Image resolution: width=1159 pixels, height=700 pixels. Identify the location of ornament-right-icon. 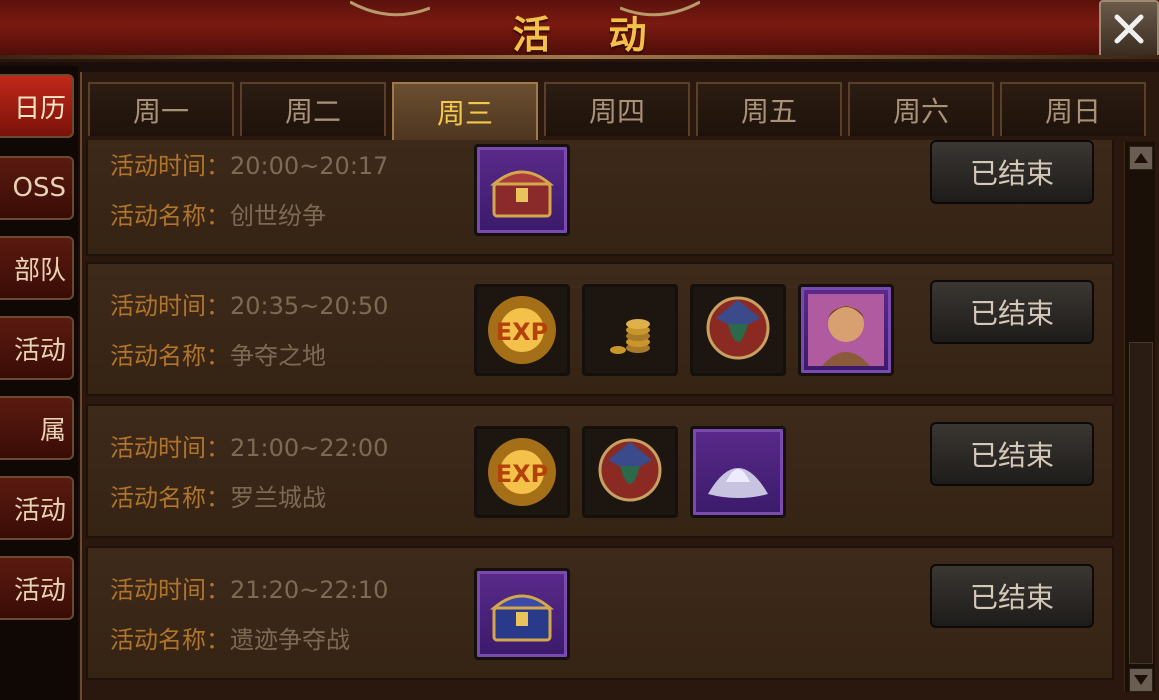
(660, 8).